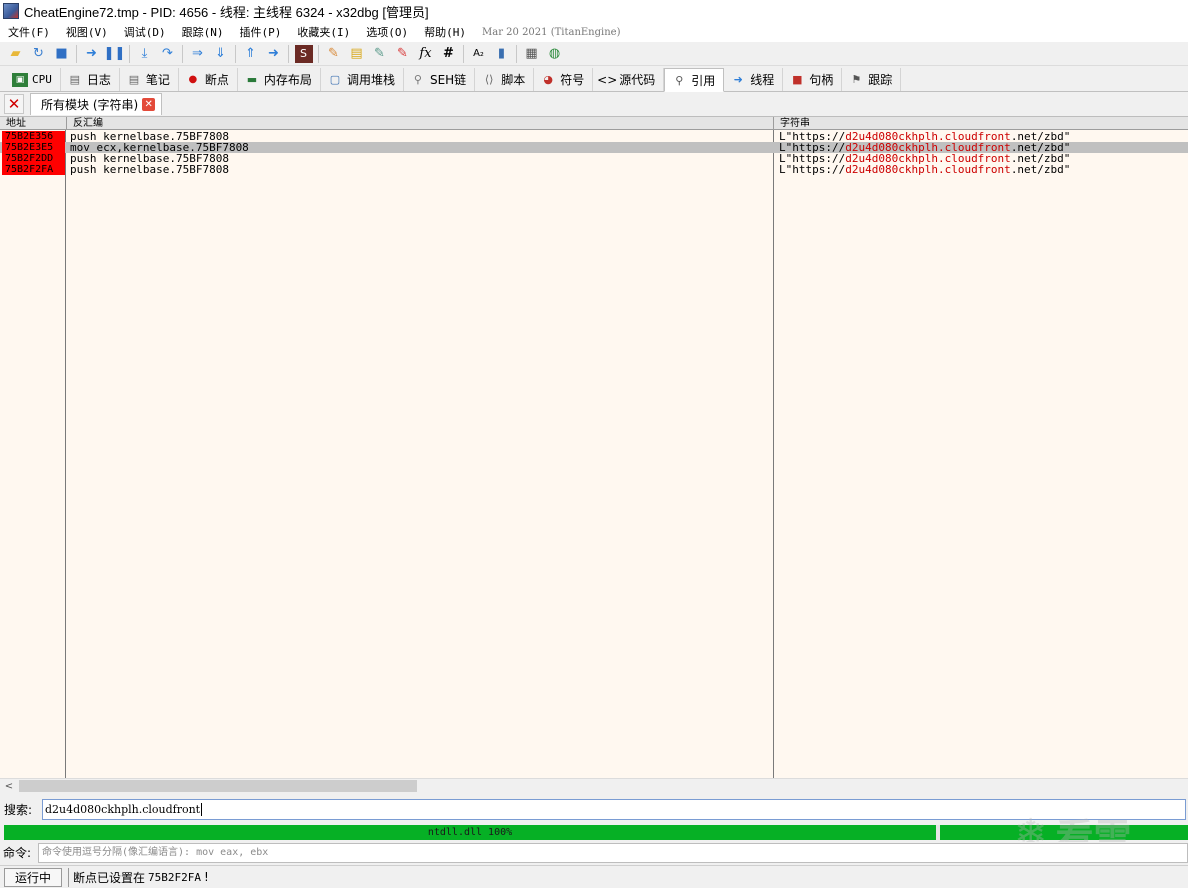  Describe the element at coordinates (357, 54) in the screenshot. I see `comment-icon: ▤` at that location.